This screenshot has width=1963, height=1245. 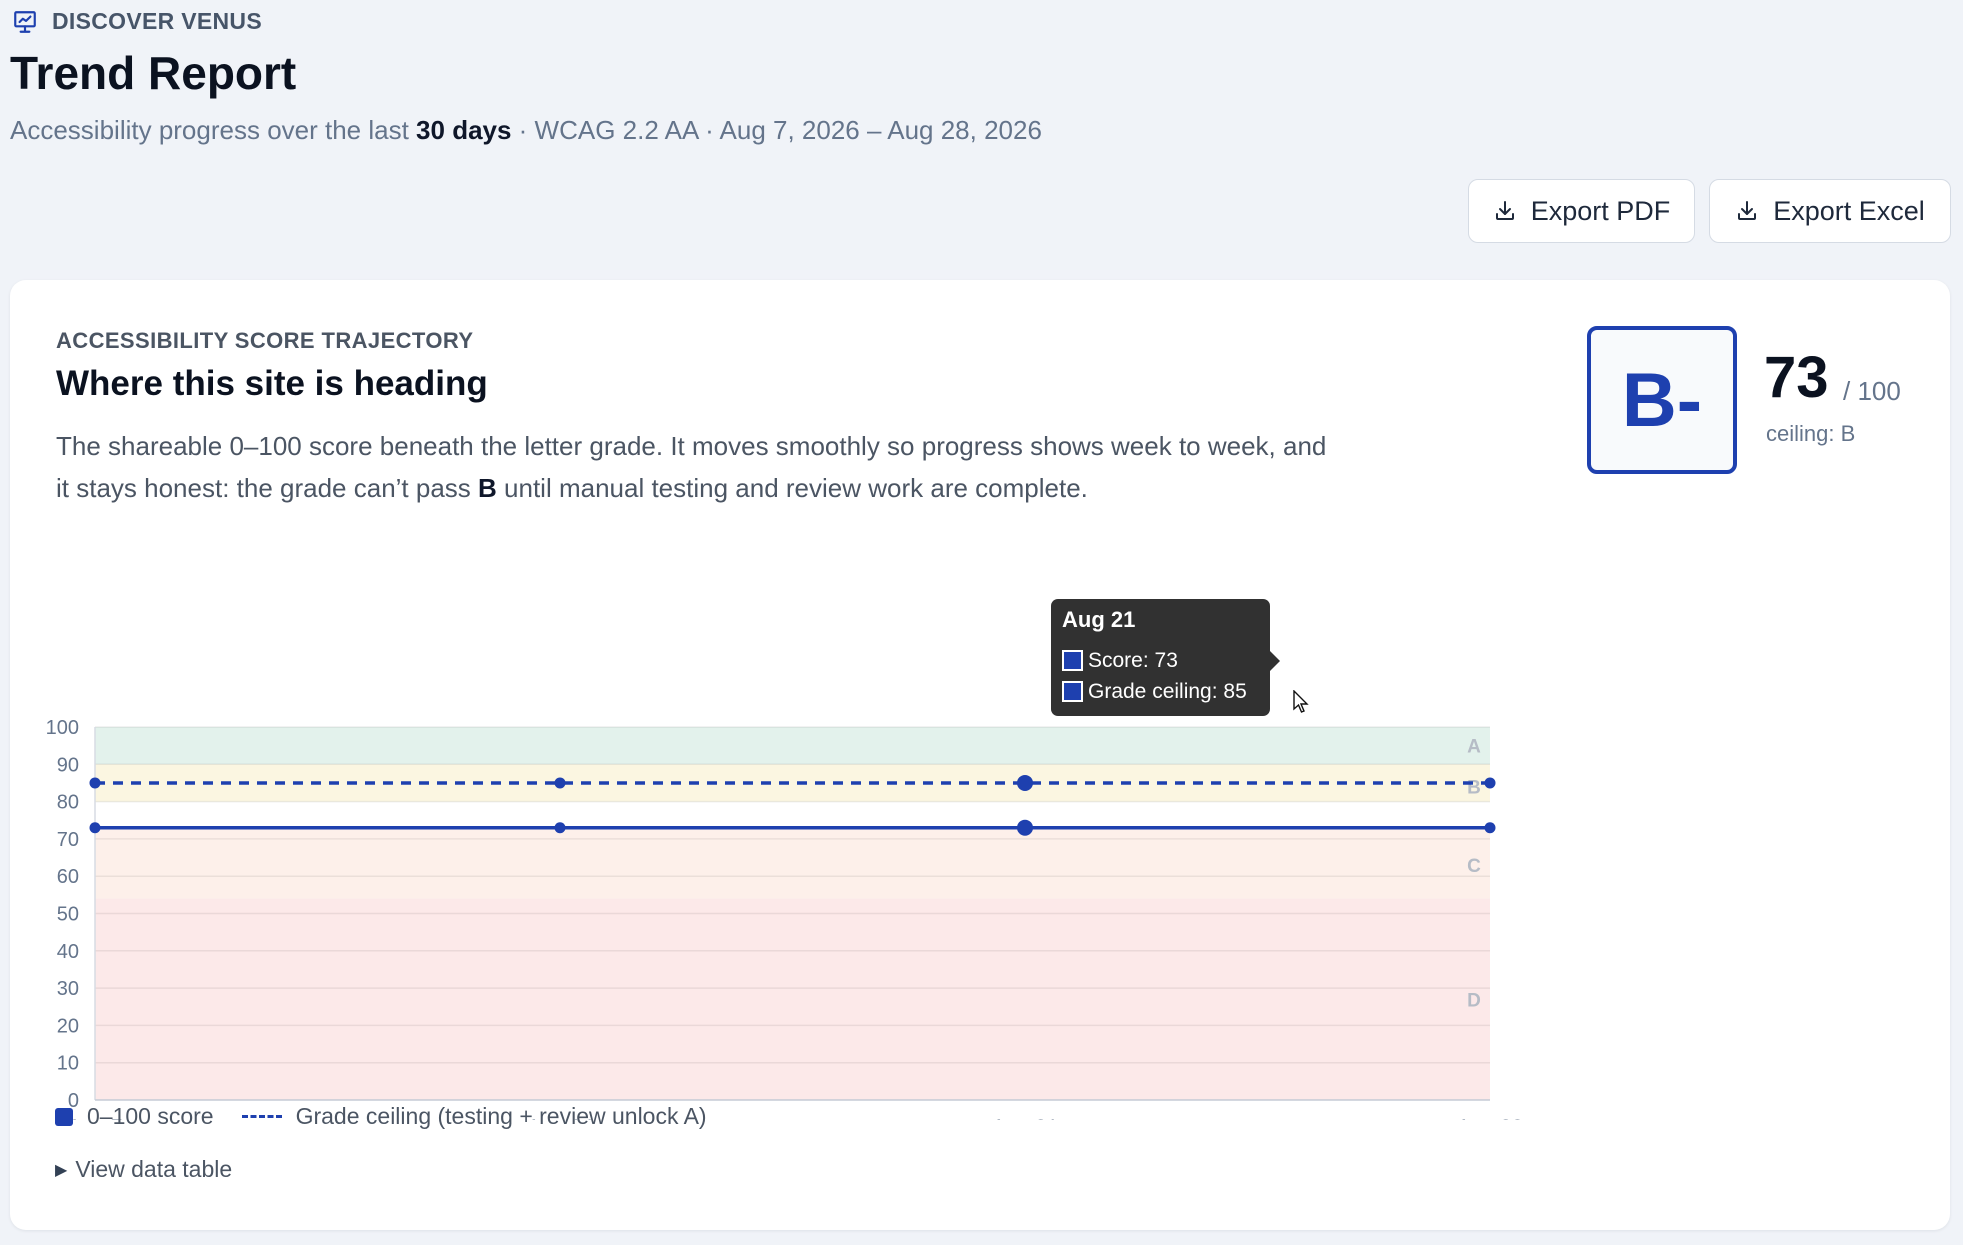 I want to click on export-excel-button: Export Excel, so click(x=1830, y=211).